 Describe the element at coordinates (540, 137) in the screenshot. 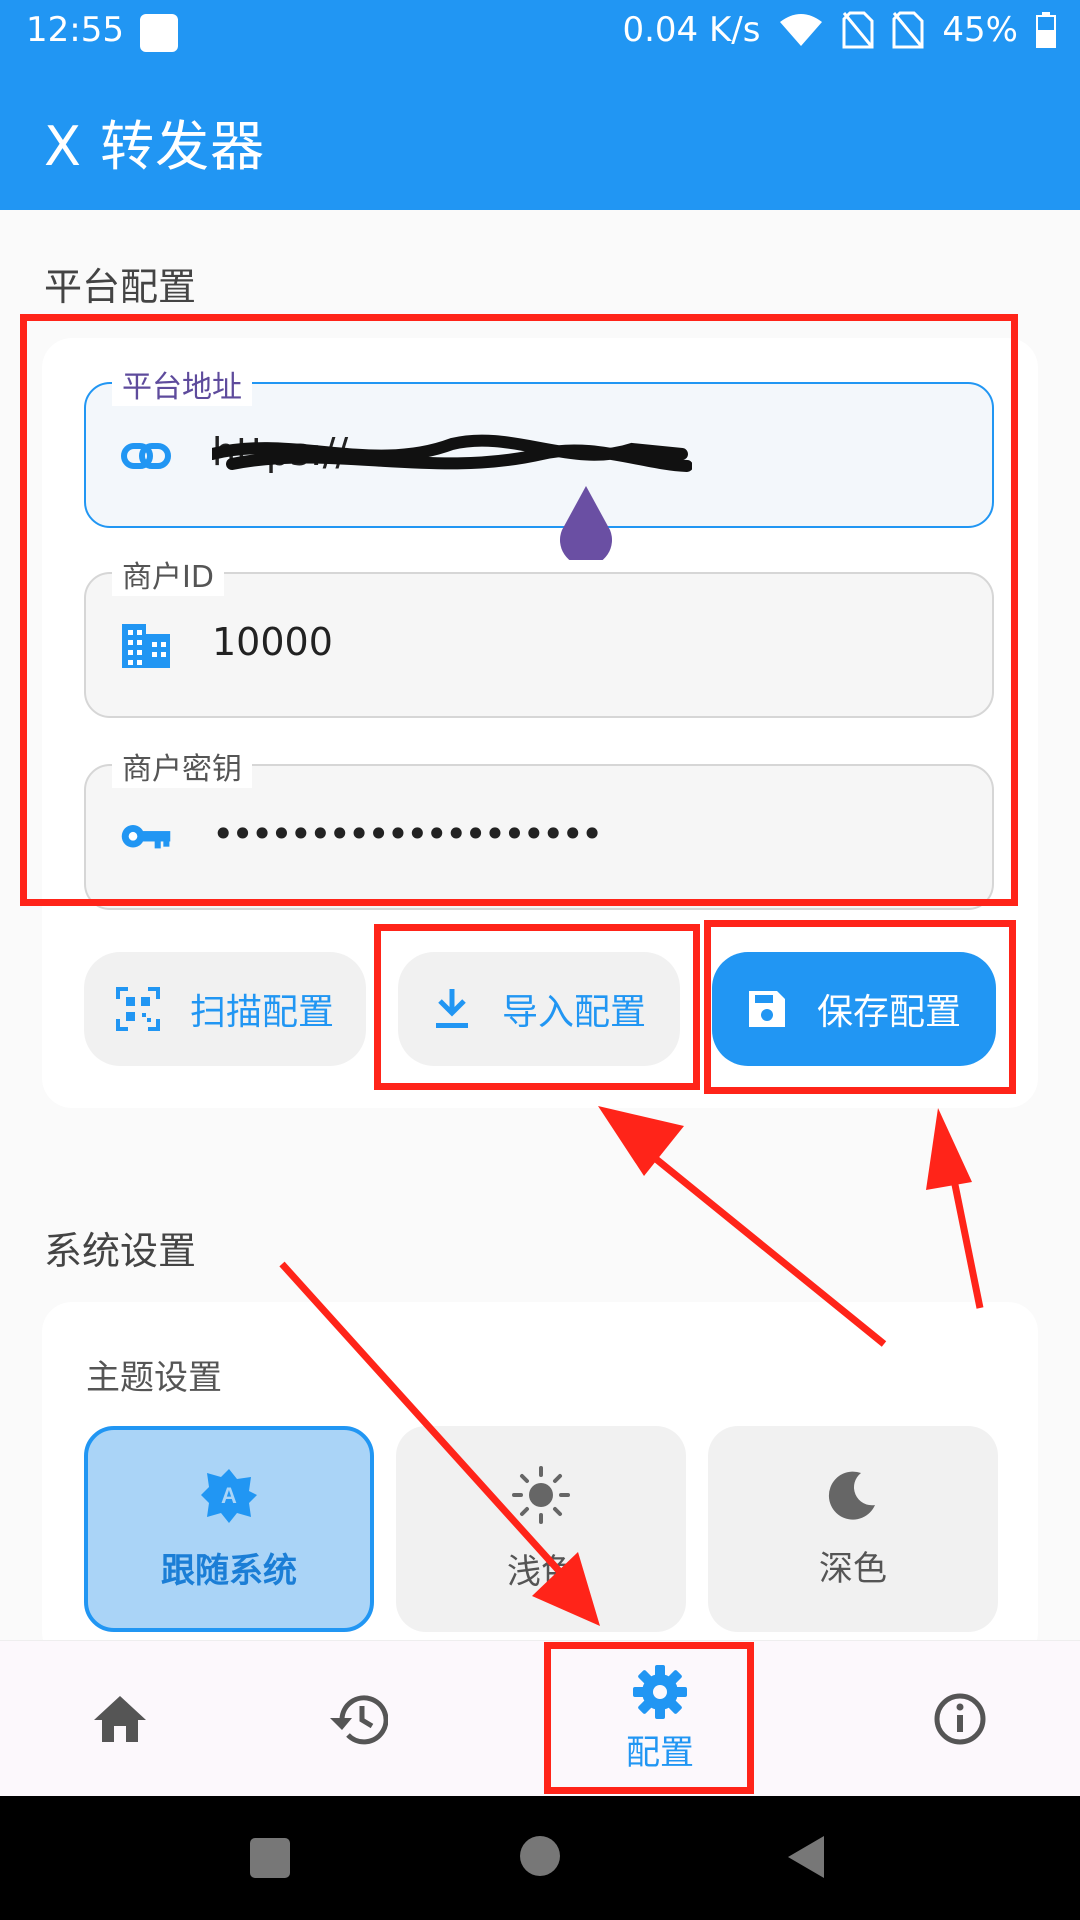

I see `app-bar: X 转发器` at that location.